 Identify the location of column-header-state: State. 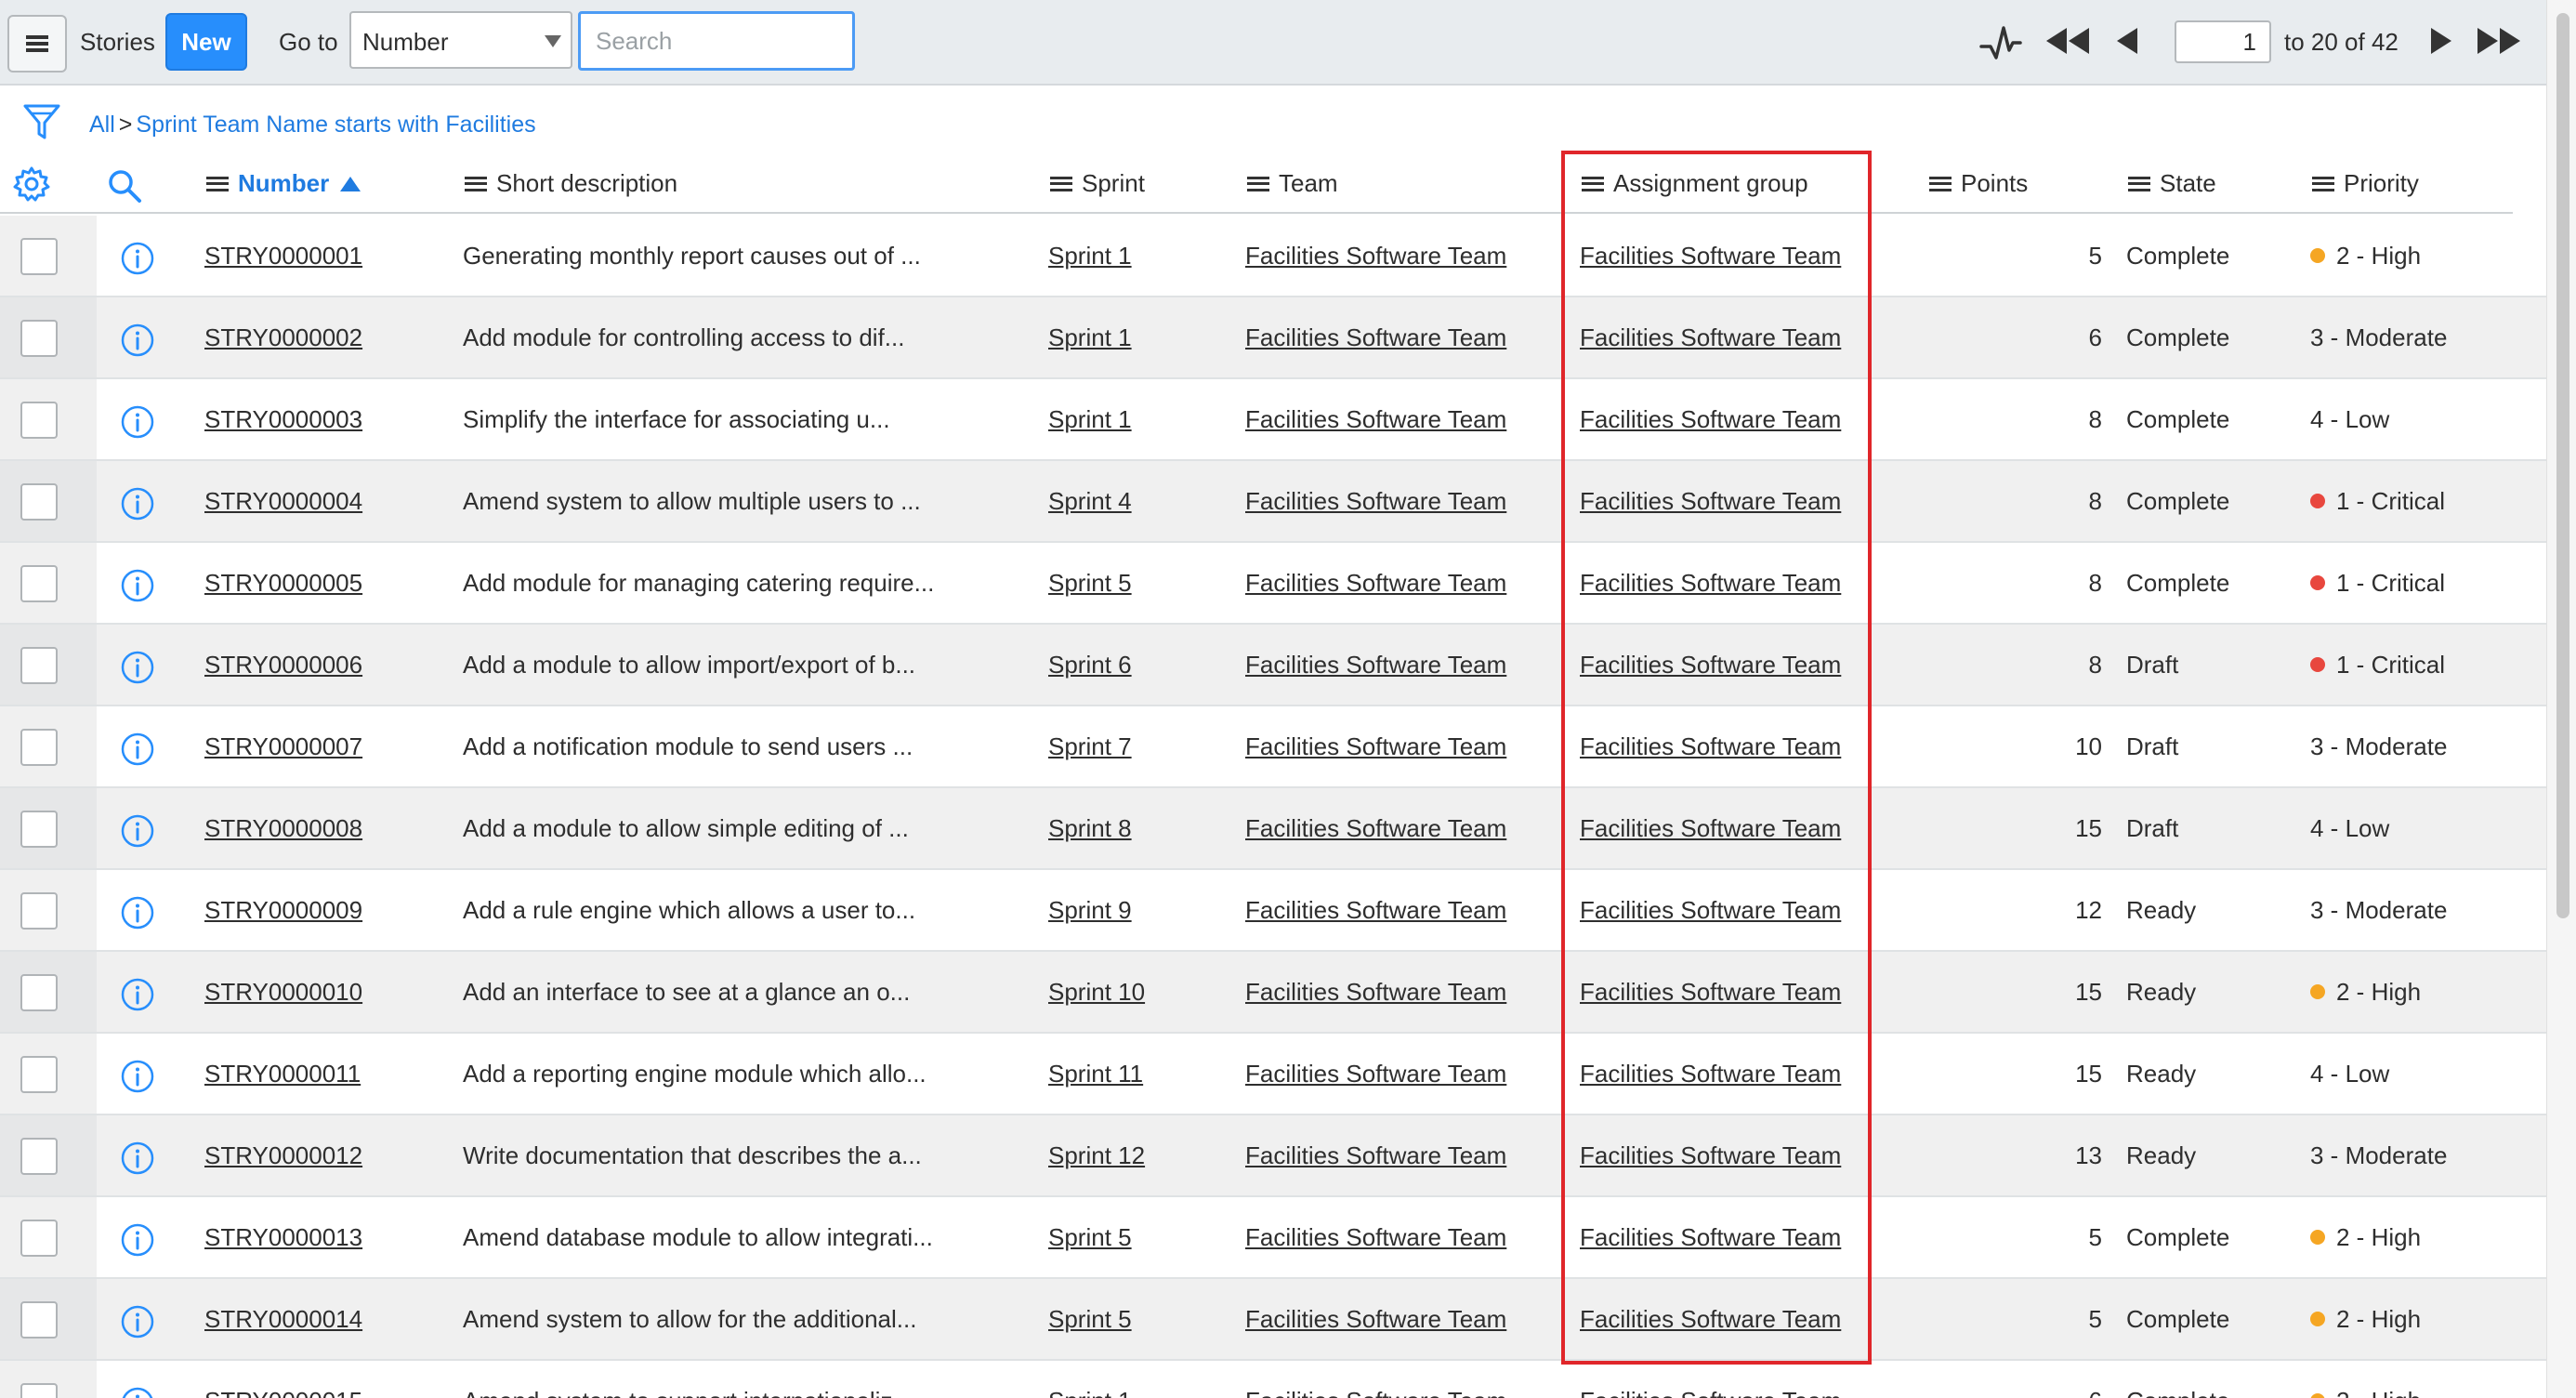
(2172, 184).